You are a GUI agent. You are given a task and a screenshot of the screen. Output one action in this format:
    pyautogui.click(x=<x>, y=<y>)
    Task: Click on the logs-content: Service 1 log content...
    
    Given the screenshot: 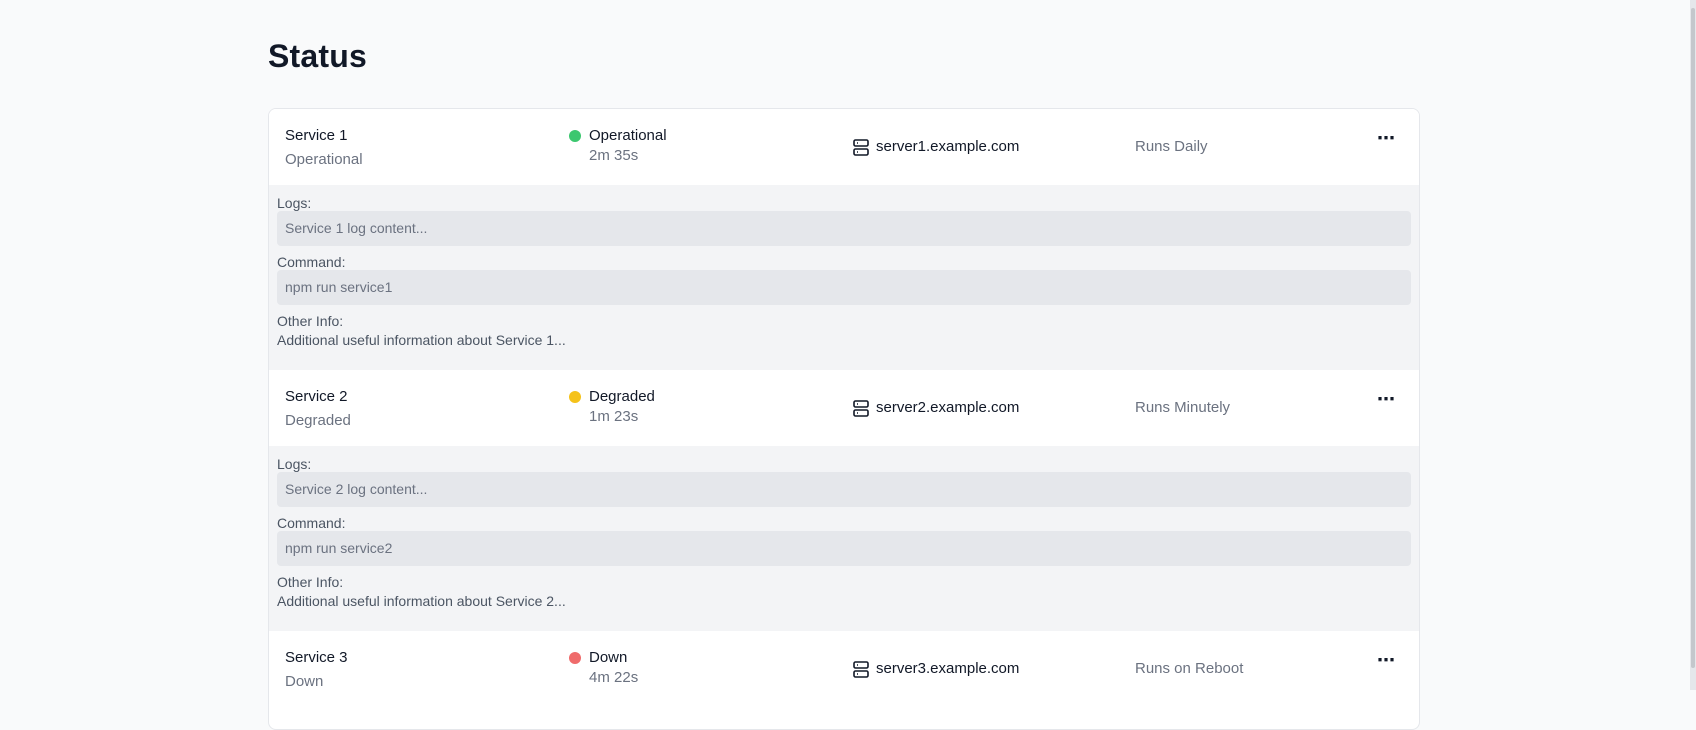 What is the action you would take?
    pyautogui.click(x=844, y=228)
    